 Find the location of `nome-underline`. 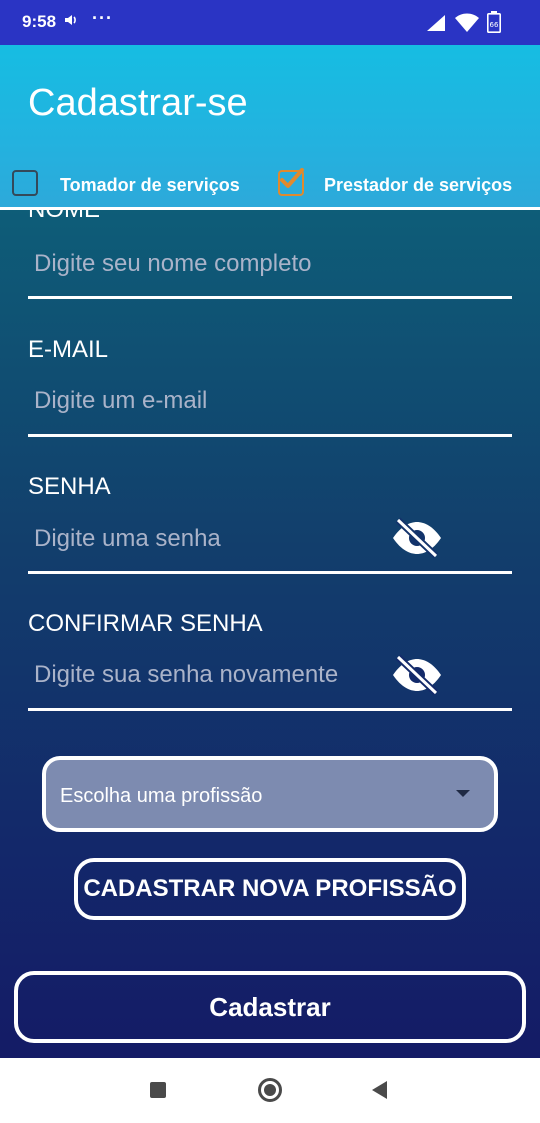

nome-underline is located at coordinates (270, 297).